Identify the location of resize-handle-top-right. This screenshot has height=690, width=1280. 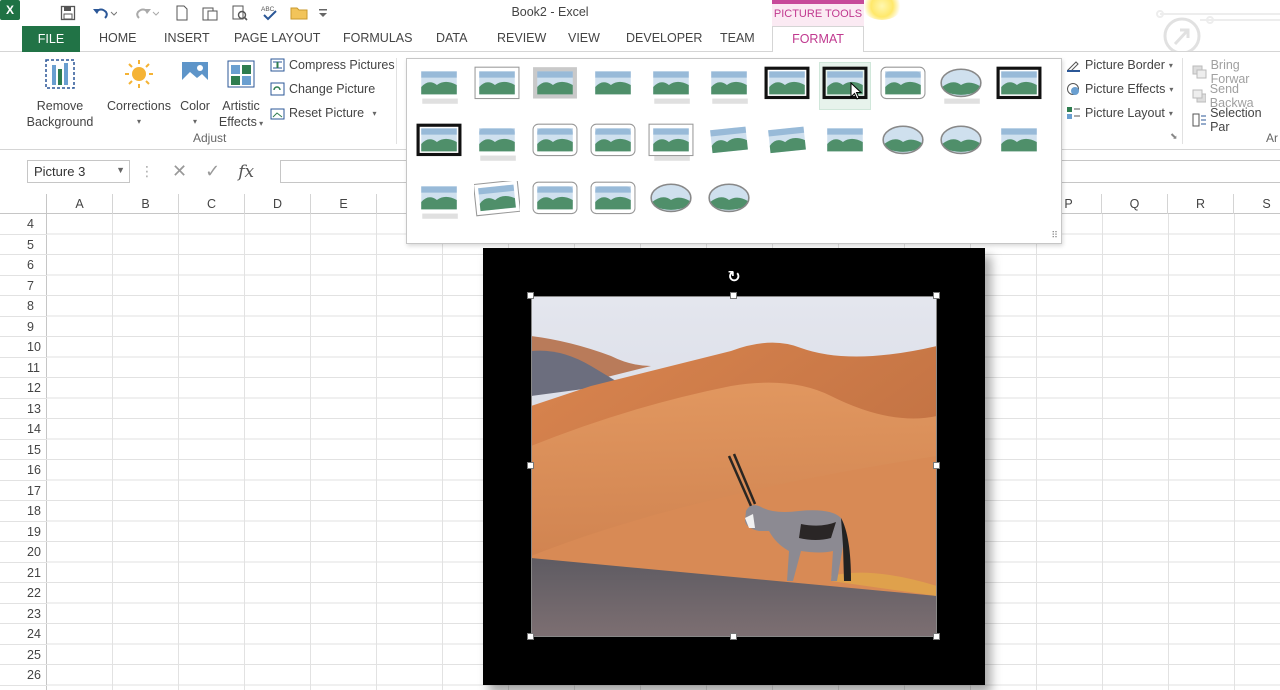
(936, 295).